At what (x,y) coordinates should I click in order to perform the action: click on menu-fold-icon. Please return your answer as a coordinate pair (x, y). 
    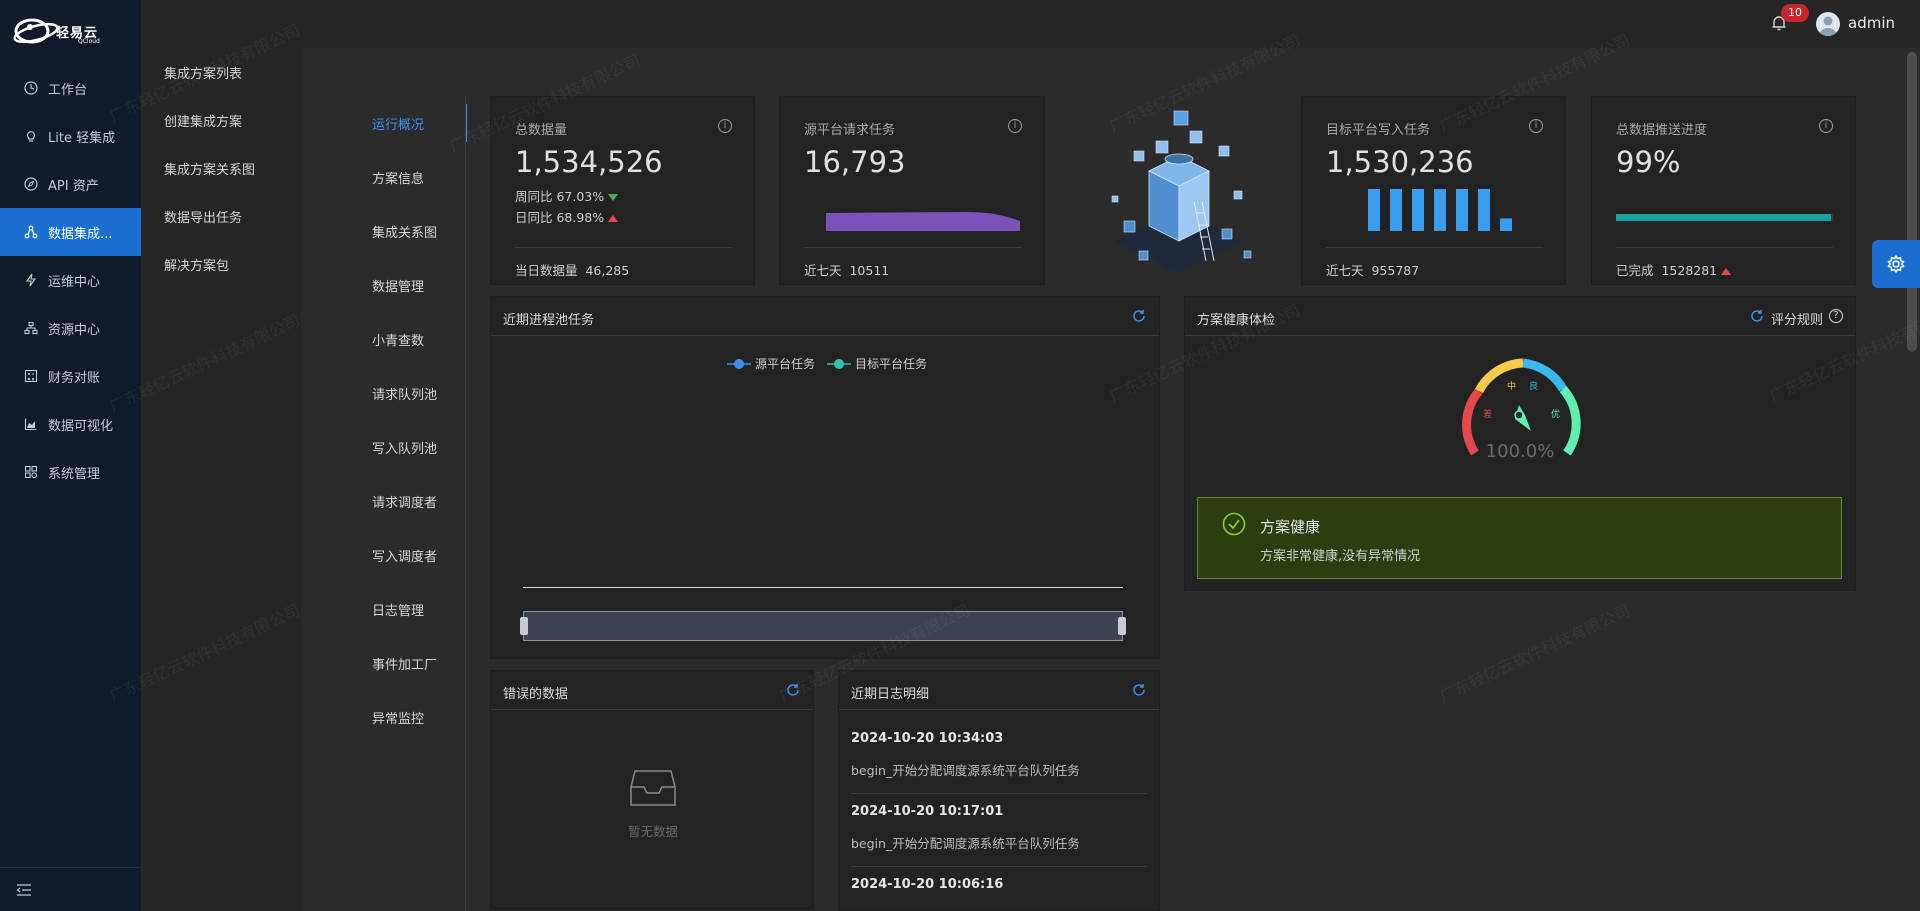
    Looking at the image, I should click on (23, 889).